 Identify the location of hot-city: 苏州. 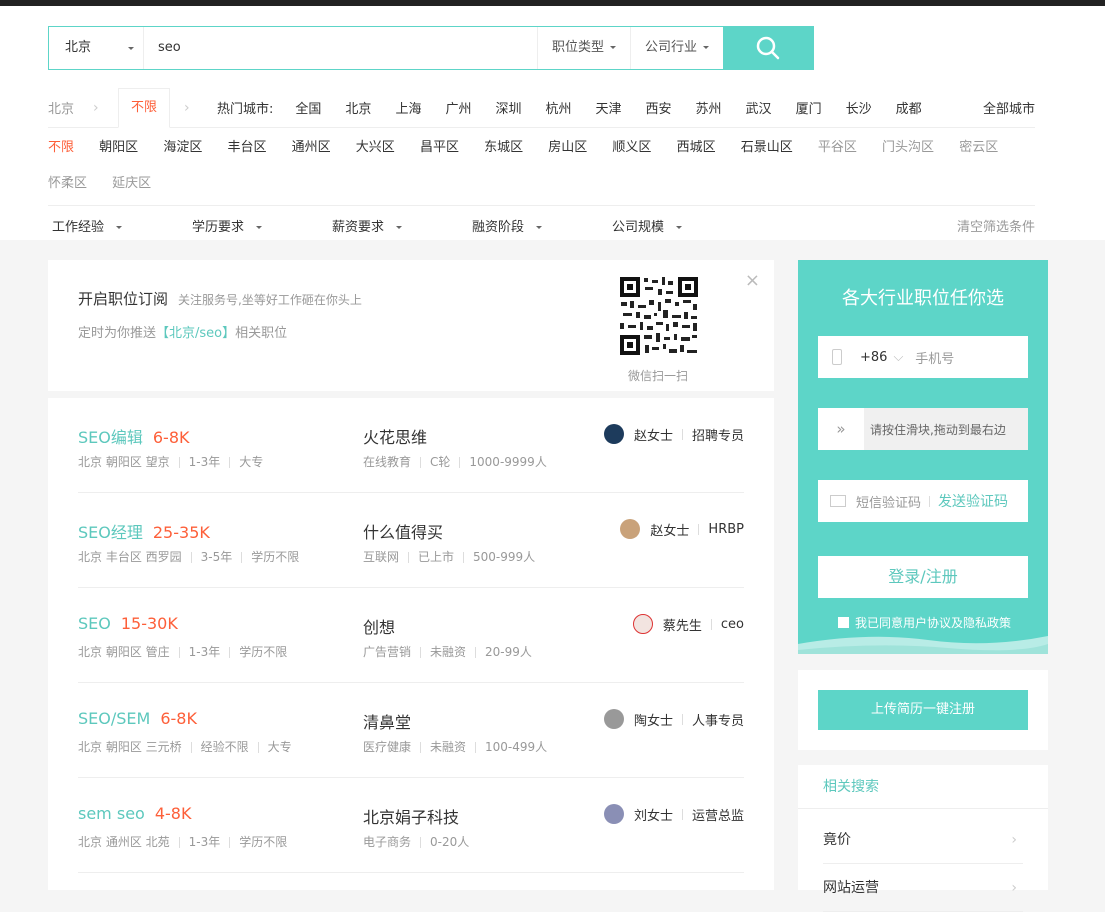
(709, 107).